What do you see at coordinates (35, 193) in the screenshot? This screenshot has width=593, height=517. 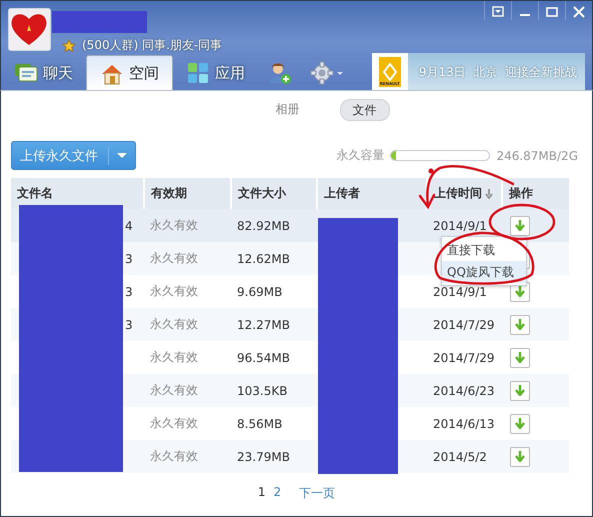 I see `column-header: 文件名` at bounding box center [35, 193].